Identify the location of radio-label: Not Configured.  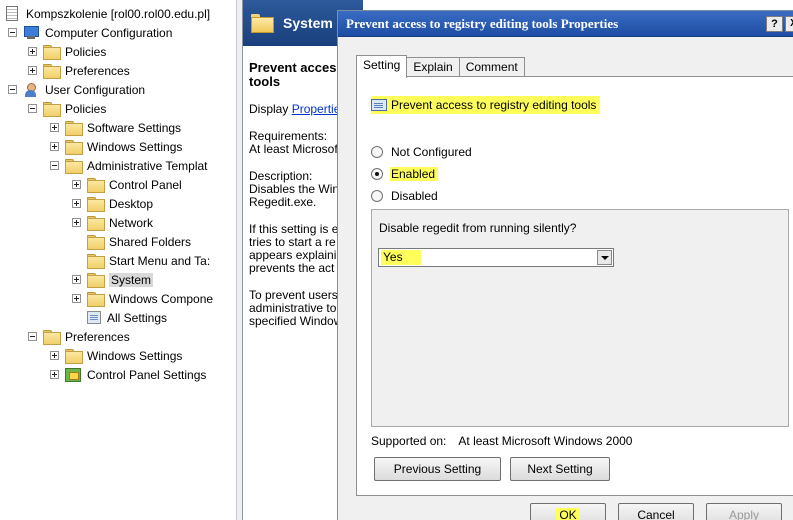
(431, 152).